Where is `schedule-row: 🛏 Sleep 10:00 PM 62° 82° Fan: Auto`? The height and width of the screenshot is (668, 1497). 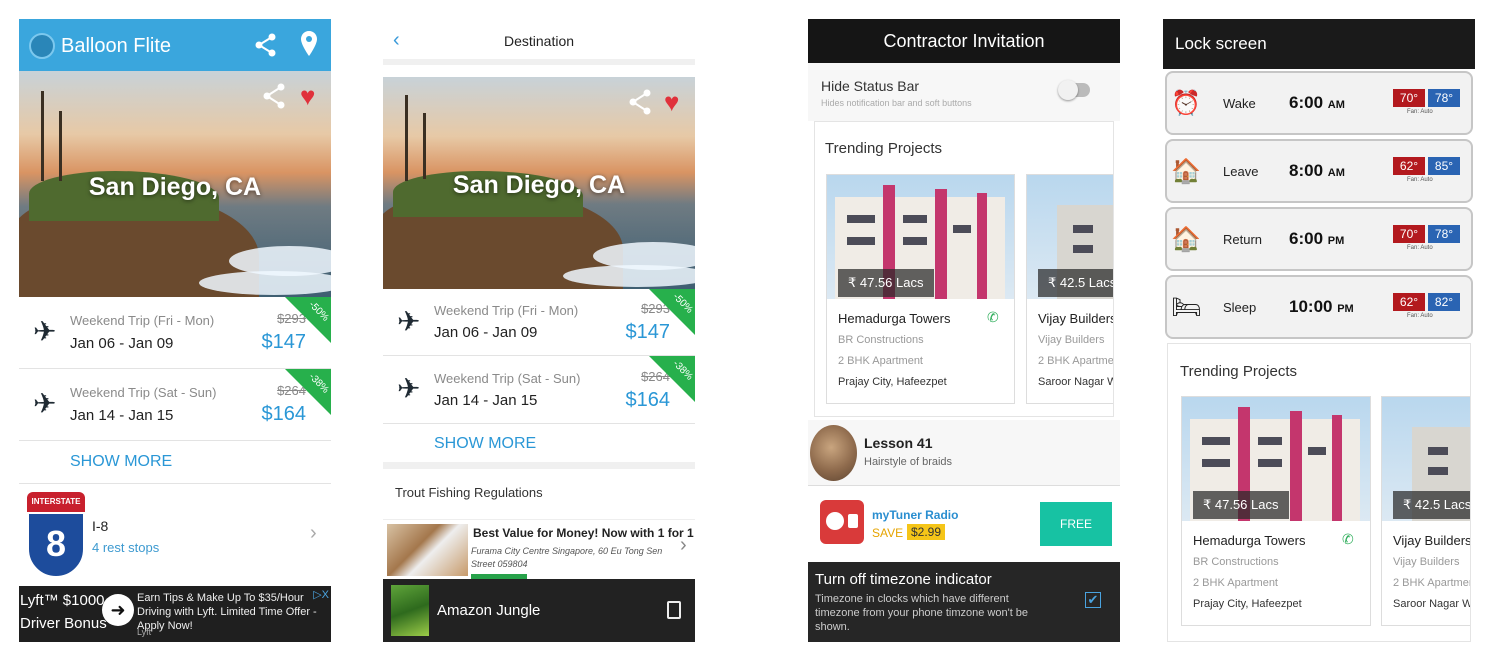 schedule-row: 🛏 Sleep 10:00 PM 62° 82° Fan: Auto is located at coordinates (1319, 307).